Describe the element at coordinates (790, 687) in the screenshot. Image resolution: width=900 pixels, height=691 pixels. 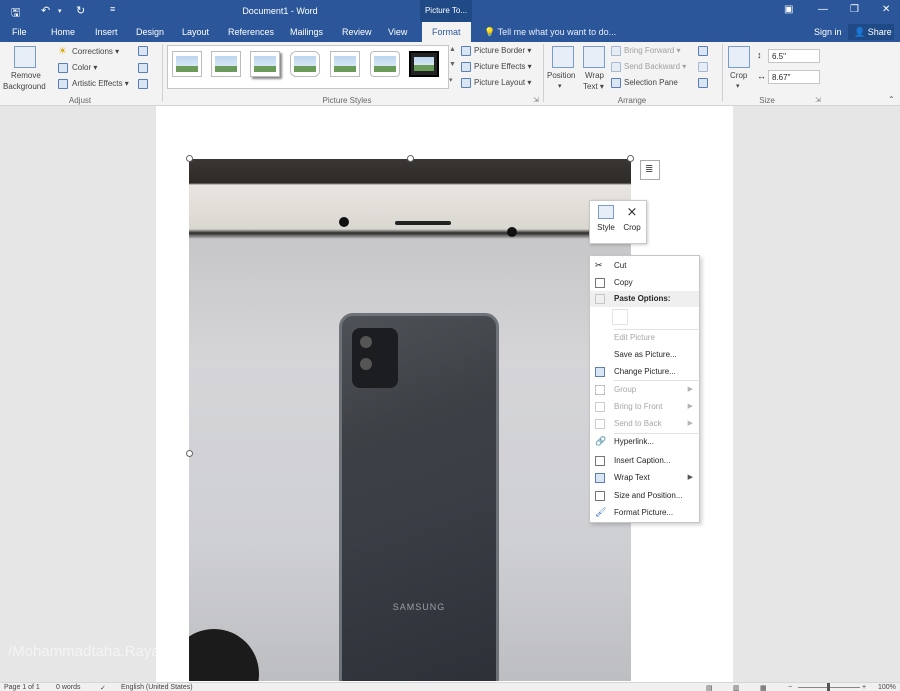
I see `zoom-out-icon: −` at that location.